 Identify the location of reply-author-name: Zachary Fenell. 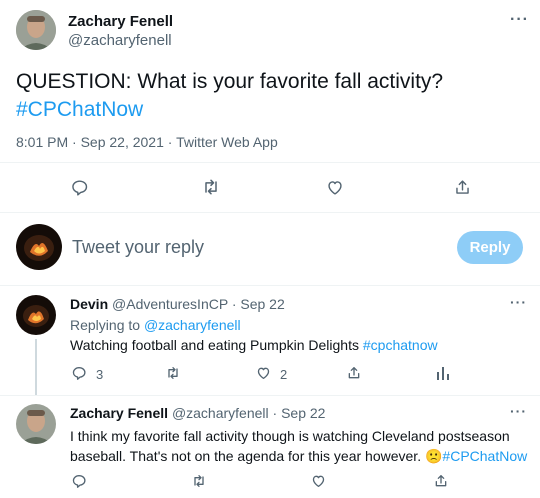
(119, 413).